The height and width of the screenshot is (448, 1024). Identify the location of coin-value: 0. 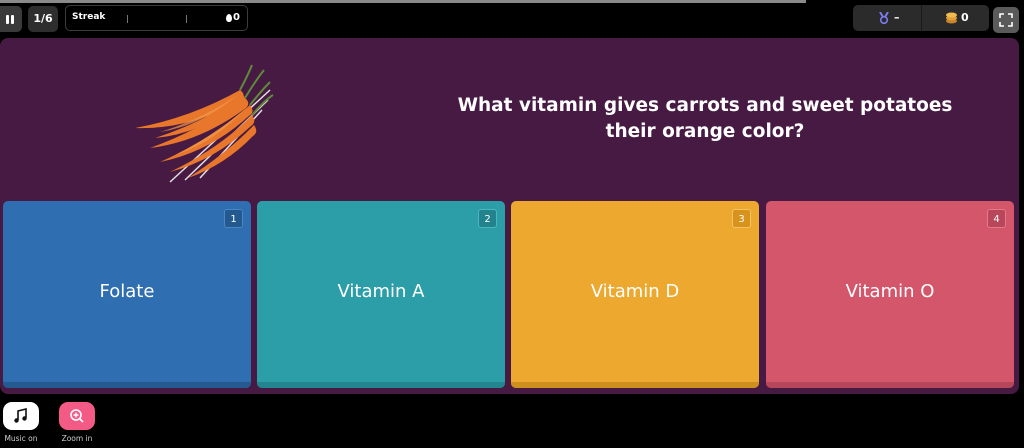
(965, 17).